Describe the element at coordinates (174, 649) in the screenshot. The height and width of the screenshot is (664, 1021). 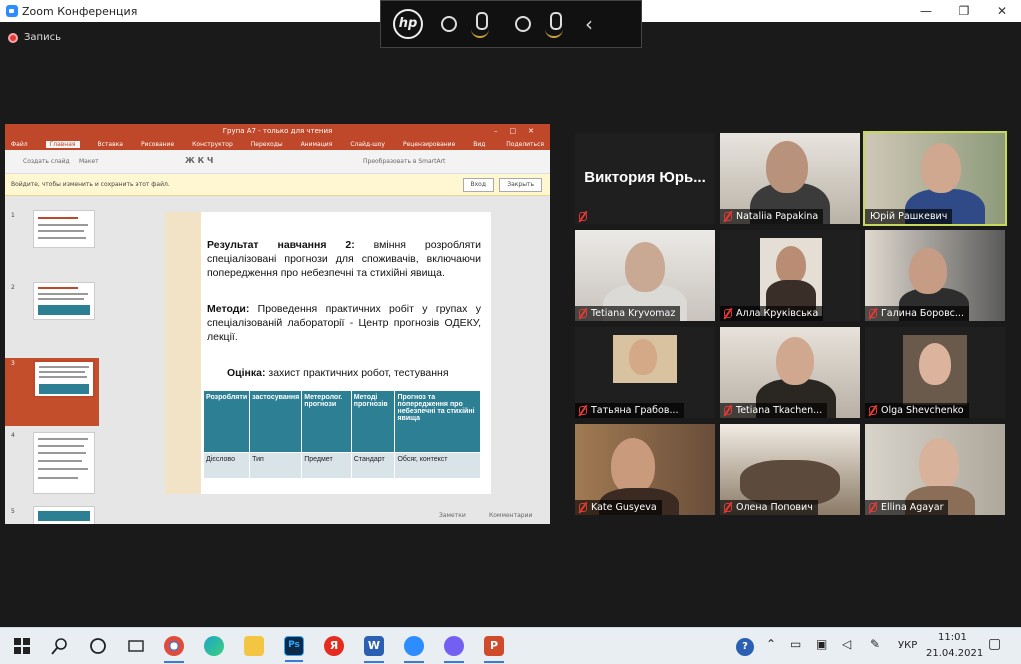
I see `chrome-icon` at that location.